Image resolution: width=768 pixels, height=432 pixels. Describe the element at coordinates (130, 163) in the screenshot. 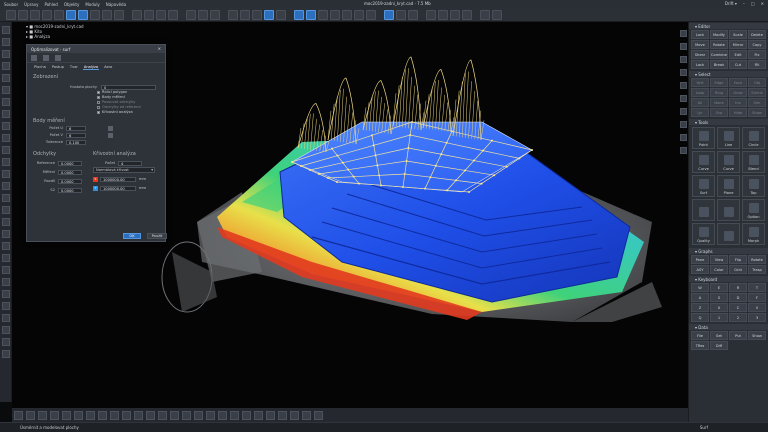

I see `curv-count-input: 4` at that location.